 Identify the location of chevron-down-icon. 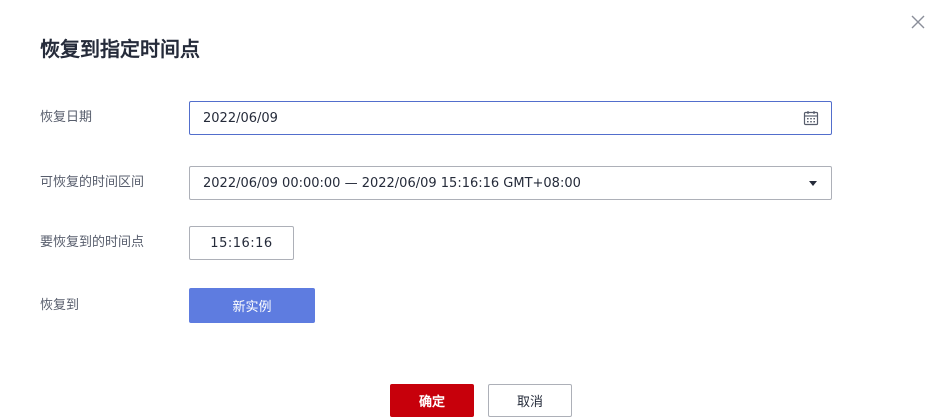
(813, 183).